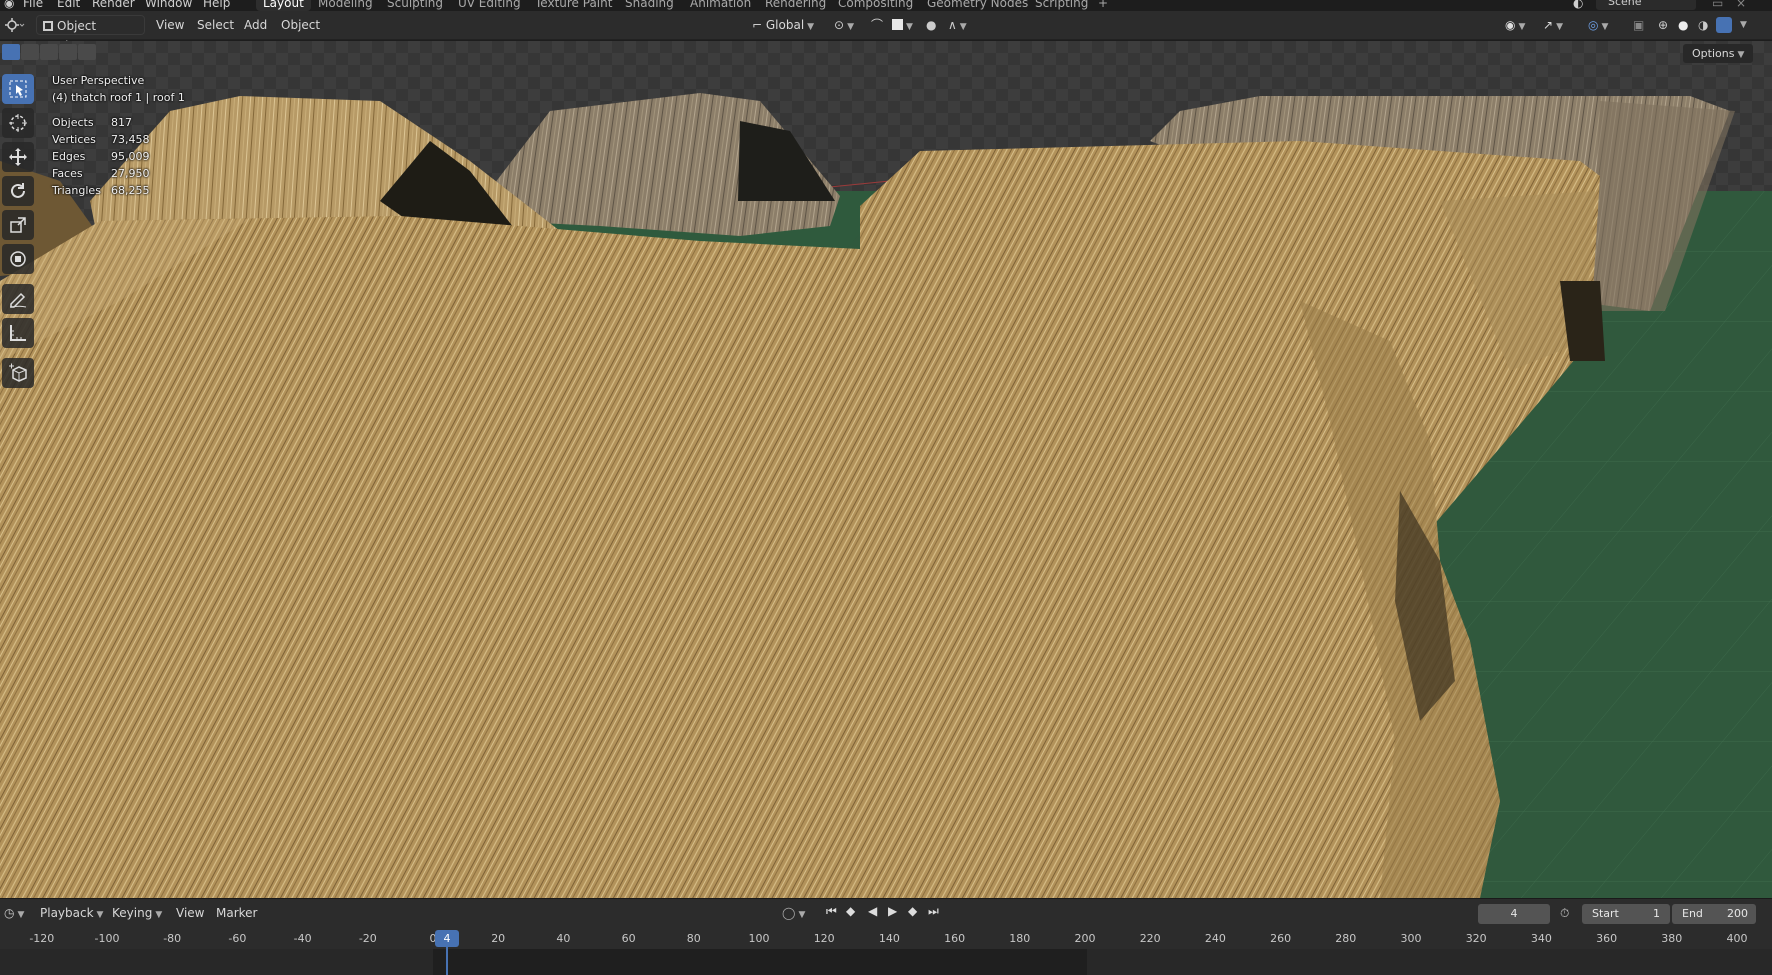  I want to click on add-workspace-button: +, so click(1103, 5).